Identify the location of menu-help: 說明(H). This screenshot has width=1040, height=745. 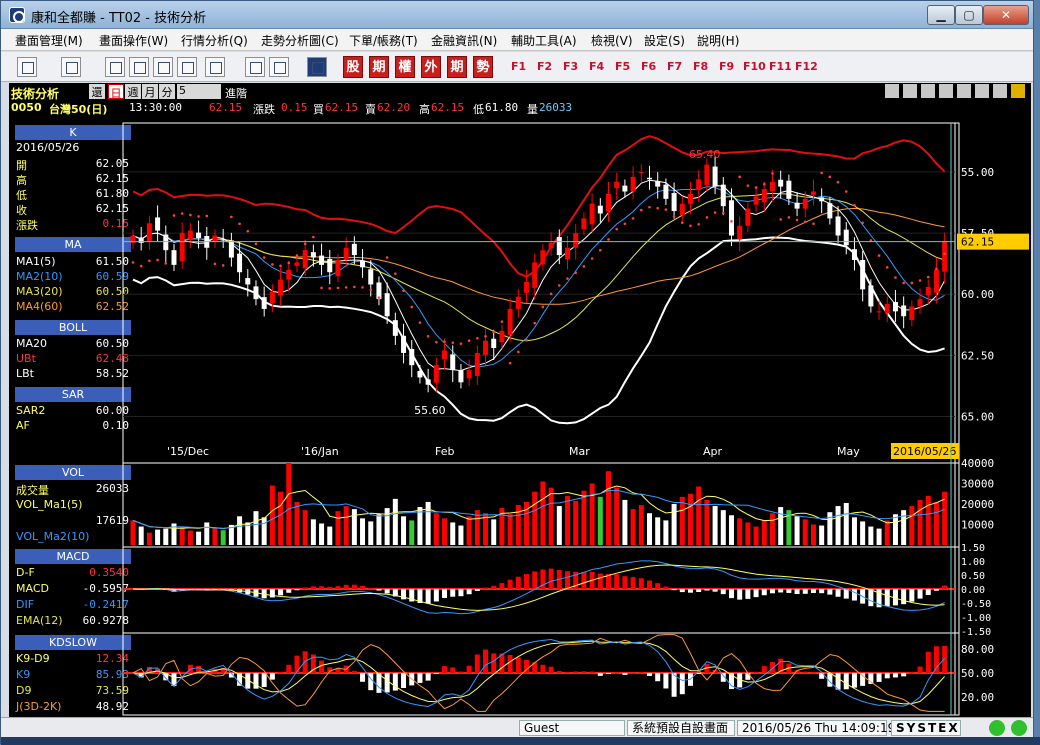
(718, 40).